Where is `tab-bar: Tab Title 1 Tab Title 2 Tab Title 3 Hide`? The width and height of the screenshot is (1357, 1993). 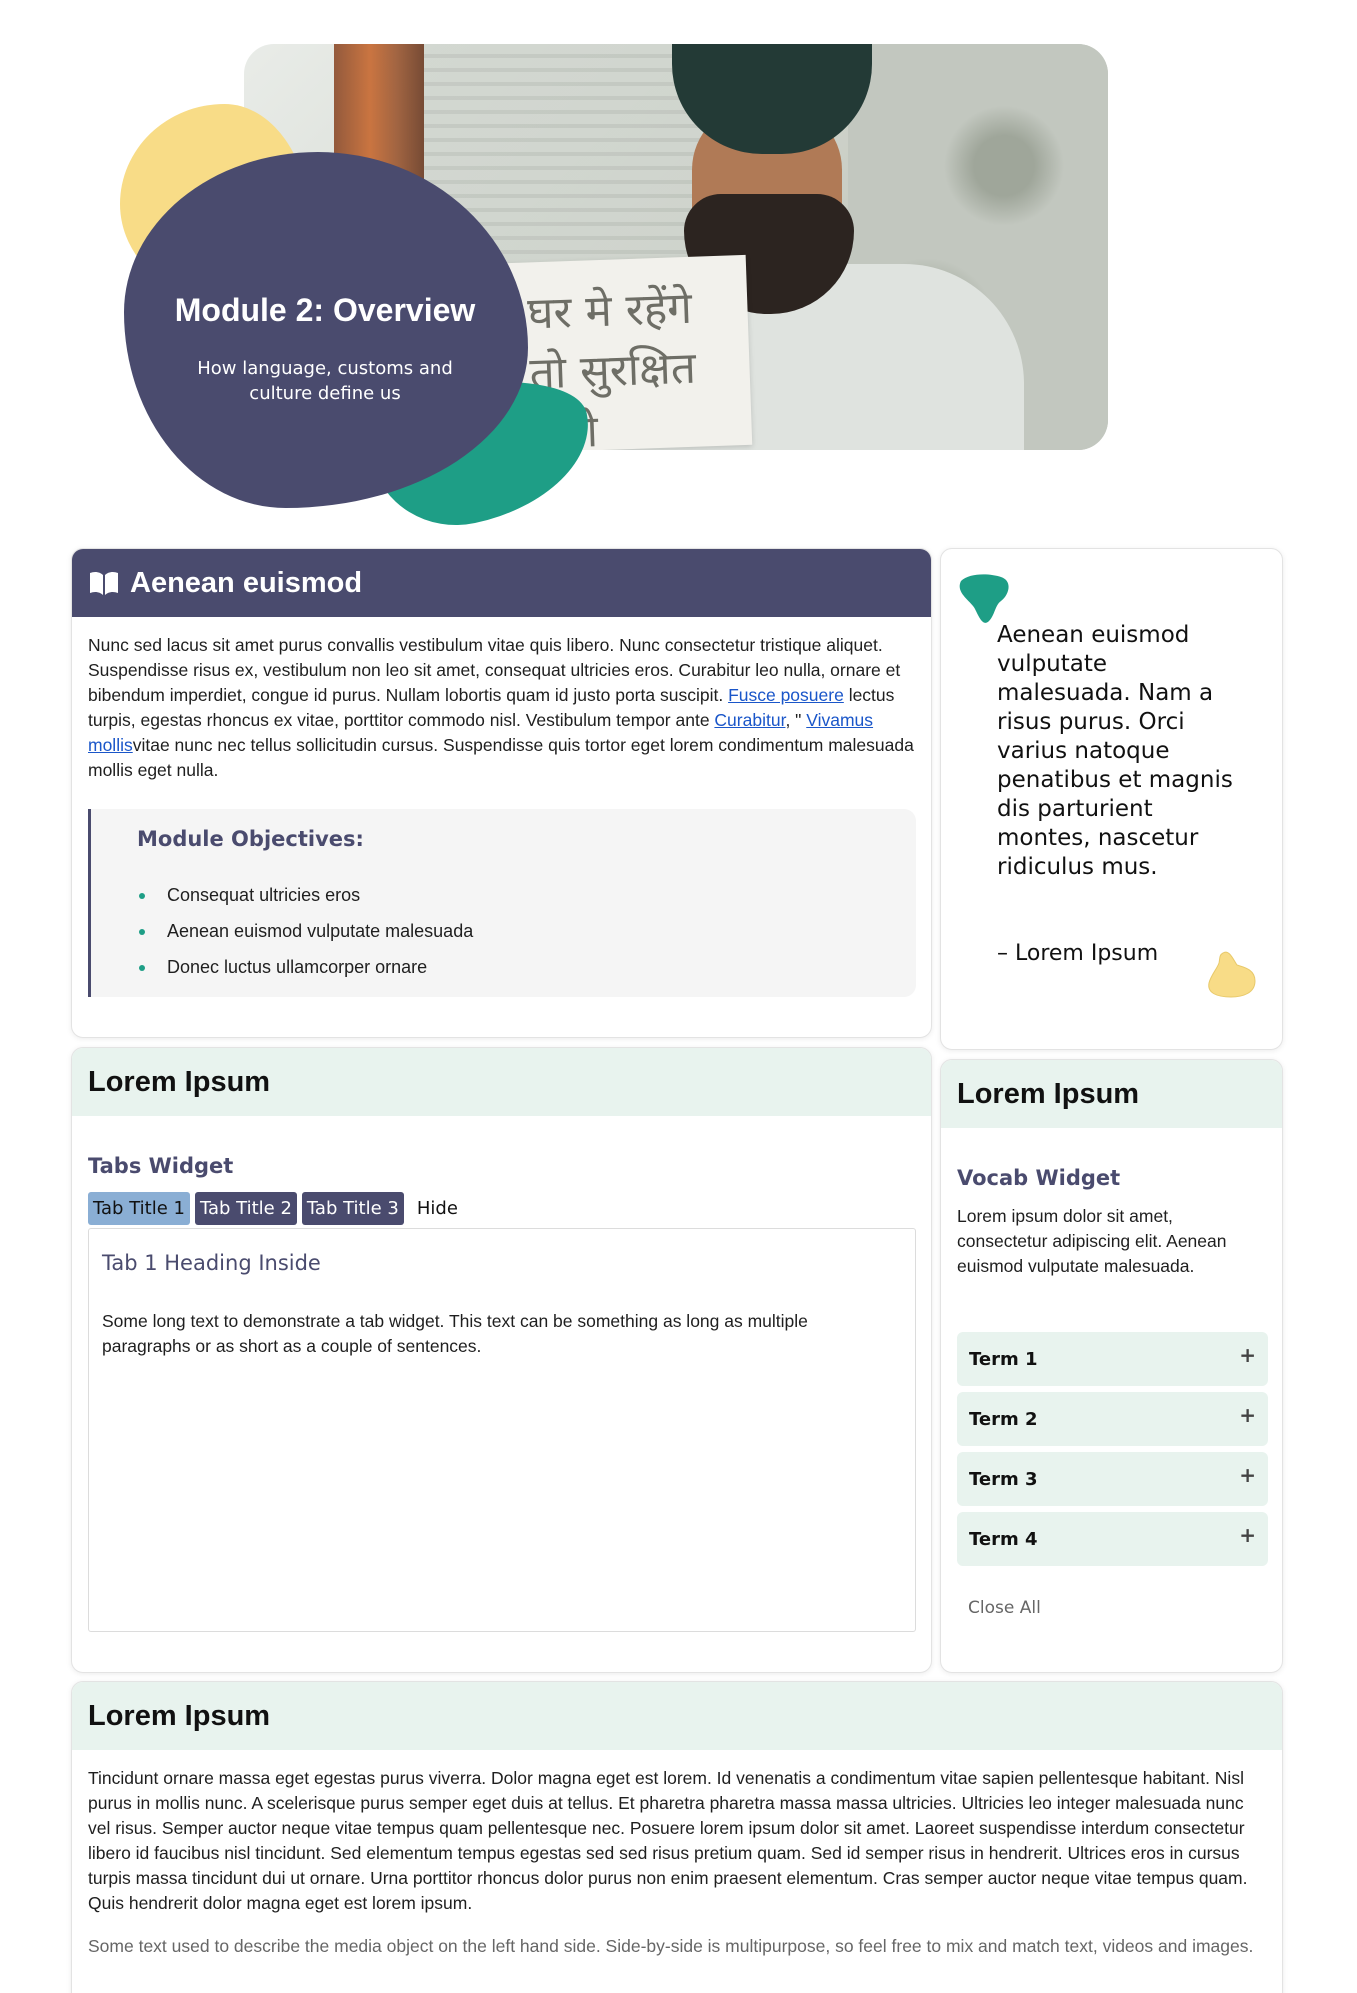 tab-bar: Tab Title 1 Tab Title 2 Tab Title 3 Hide is located at coordinates (275, 1208).